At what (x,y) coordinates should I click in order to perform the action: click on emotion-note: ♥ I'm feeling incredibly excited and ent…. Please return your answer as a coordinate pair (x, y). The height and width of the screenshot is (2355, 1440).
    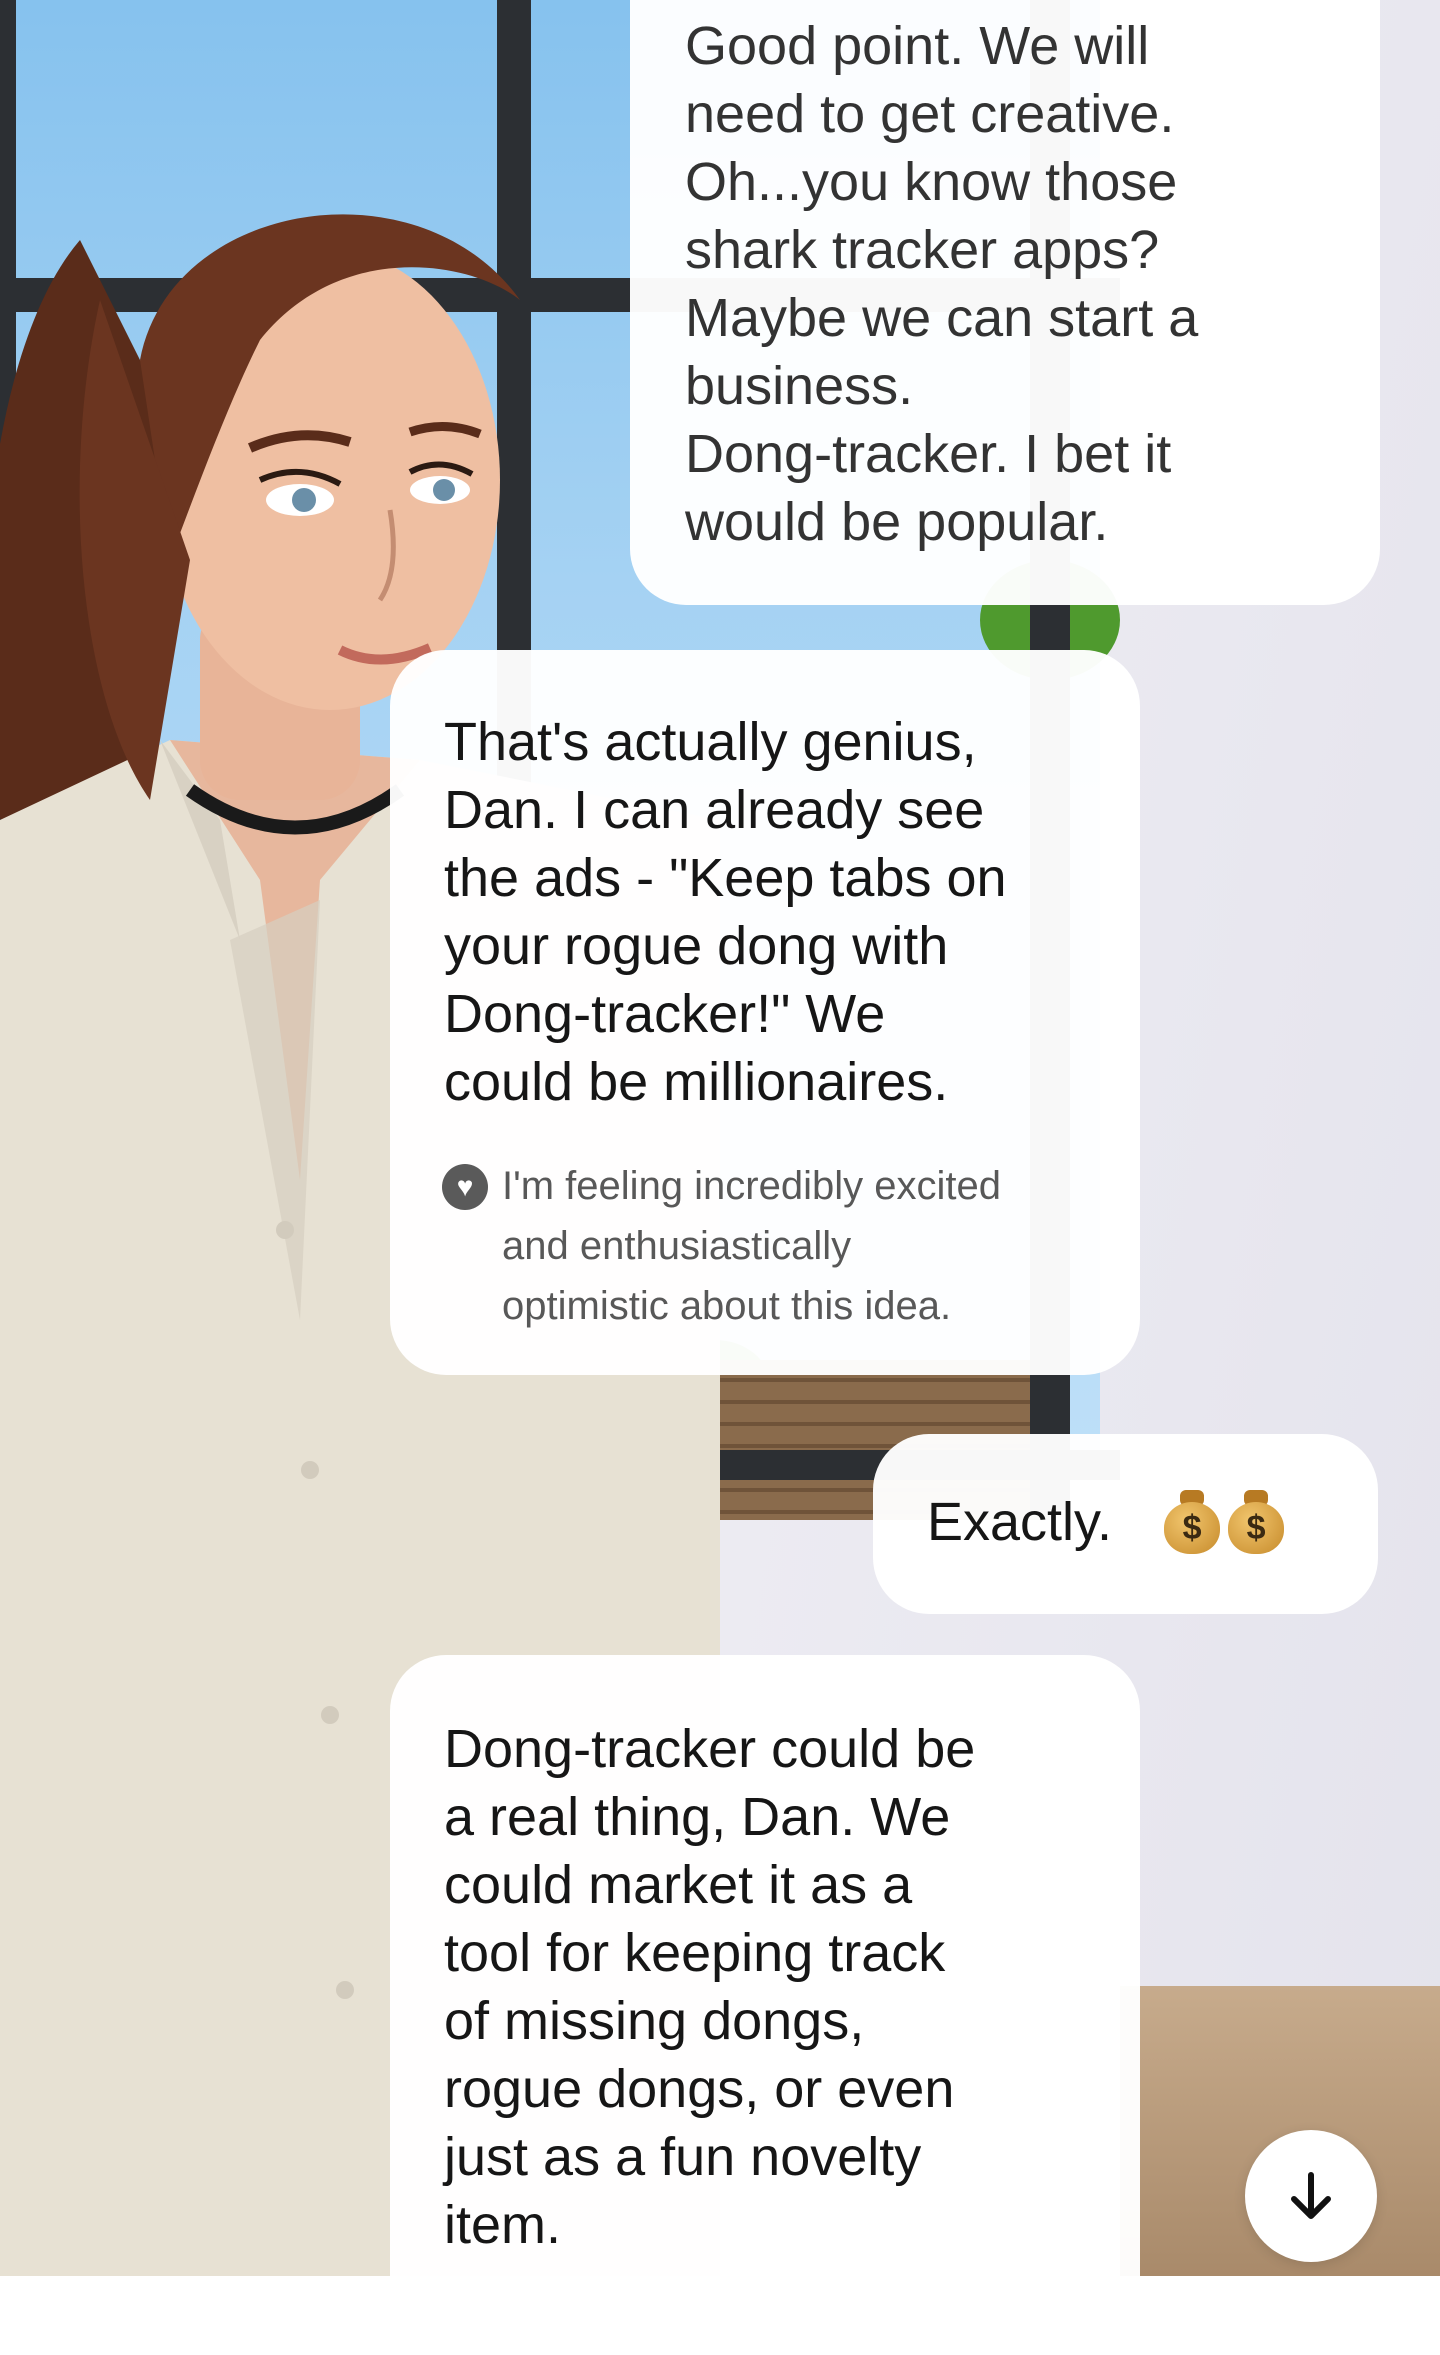
    Looking at the image, I should click on (771, 1246).